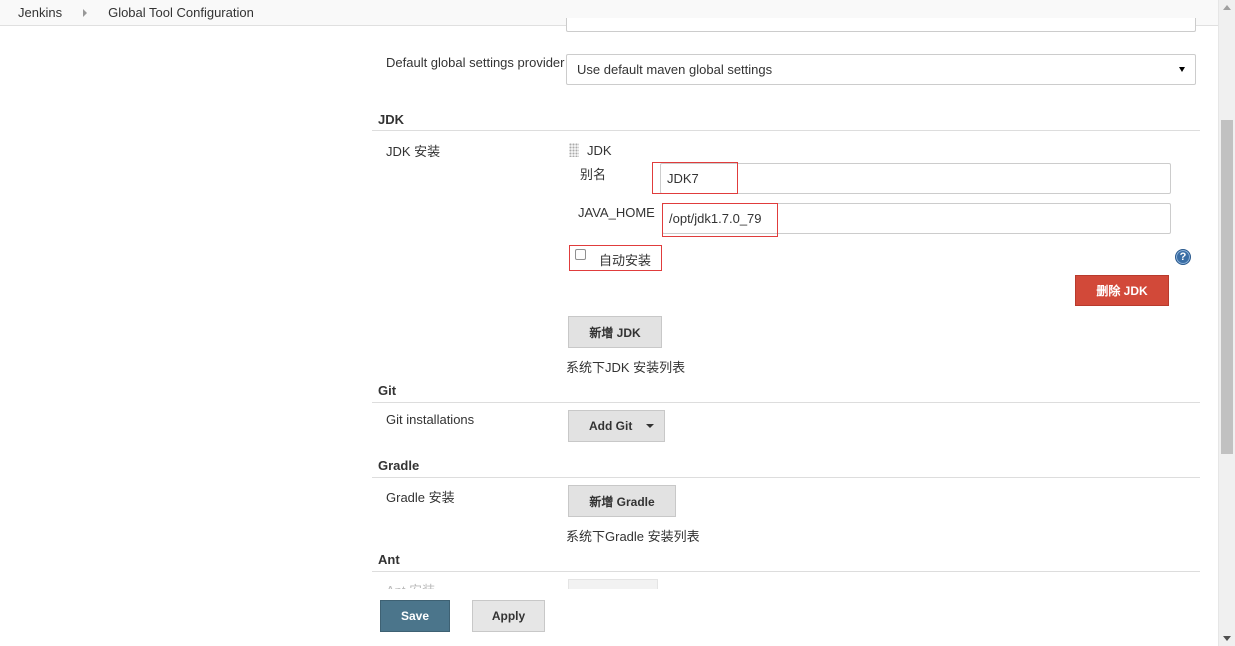  I want to click on git-section-divider, so click(786, 402).